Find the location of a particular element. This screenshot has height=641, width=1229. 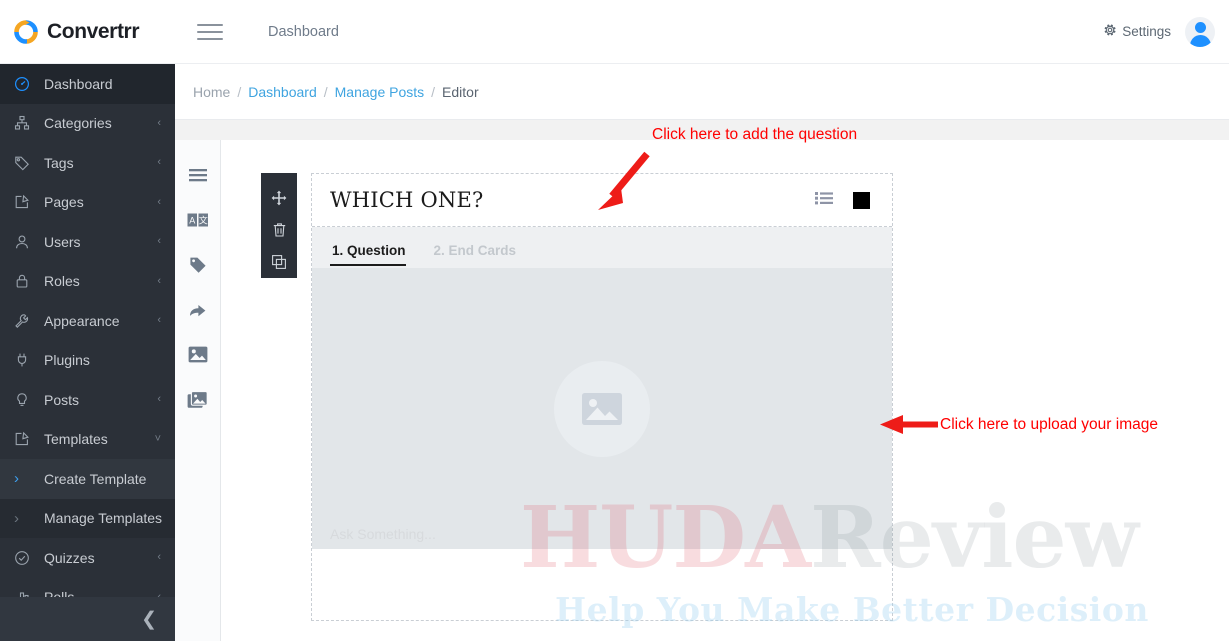

hamburger-menu-icon is located at coordinates (210, 32).